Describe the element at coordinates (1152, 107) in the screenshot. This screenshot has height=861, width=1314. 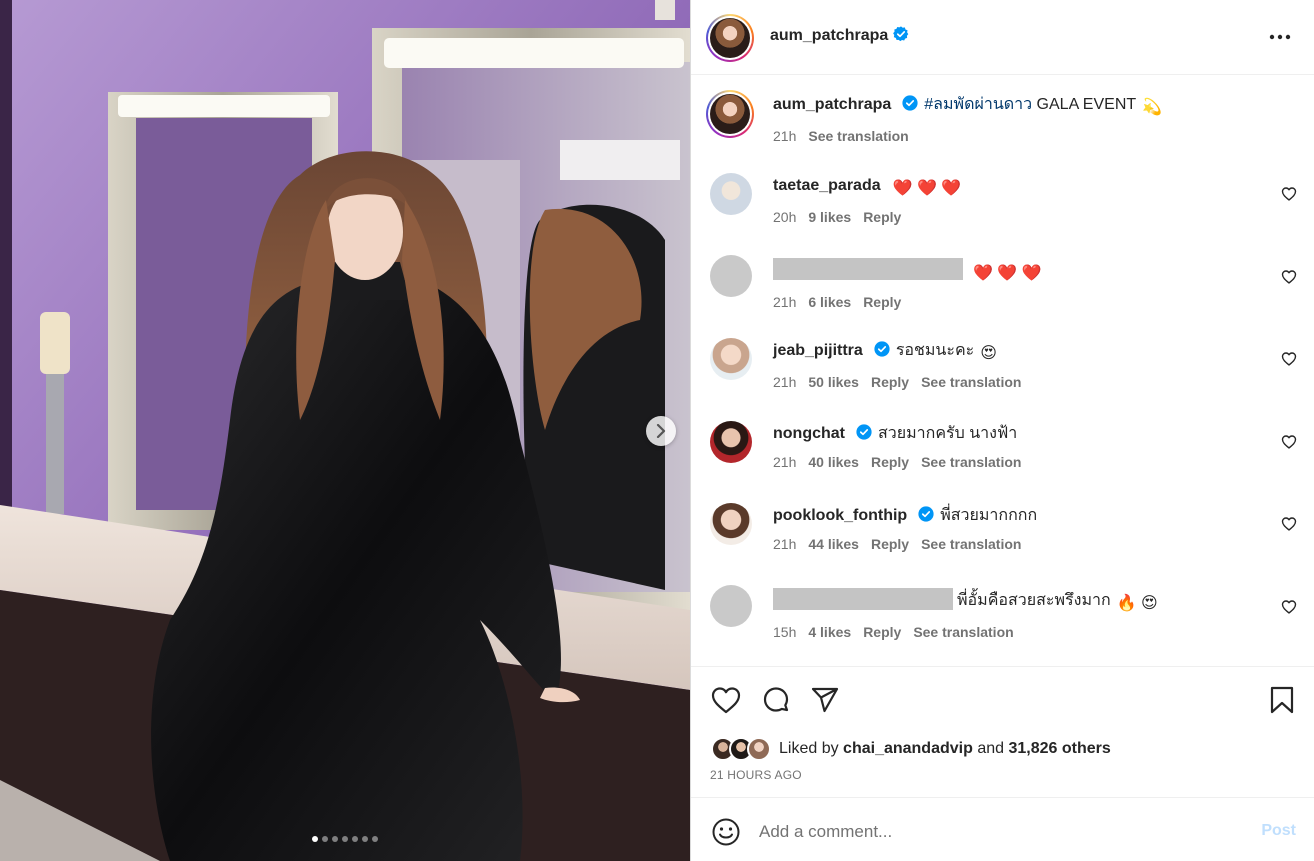
I see `dizzy-emoji: 💫` at that location.